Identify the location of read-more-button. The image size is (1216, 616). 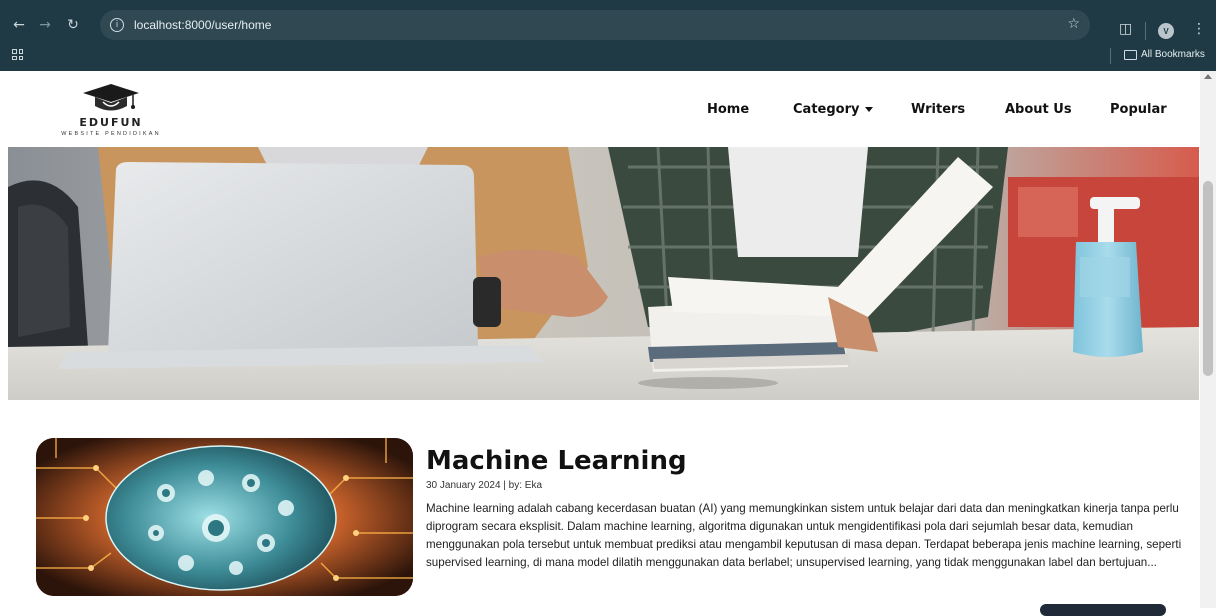
(1103, 610).